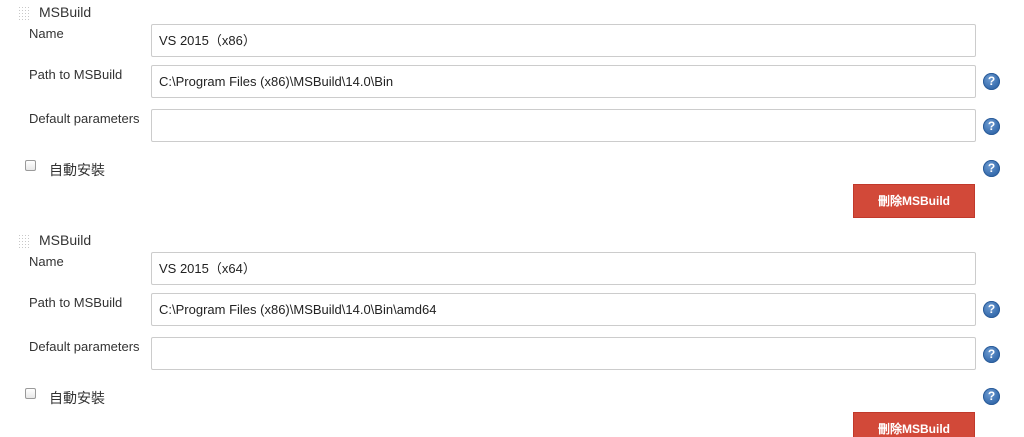 This screenshot has width=1024, height=437. Describe the element at coordinates (563, 40) in the screenshot. I see `name-field: VS 2015（x86）` at that location.